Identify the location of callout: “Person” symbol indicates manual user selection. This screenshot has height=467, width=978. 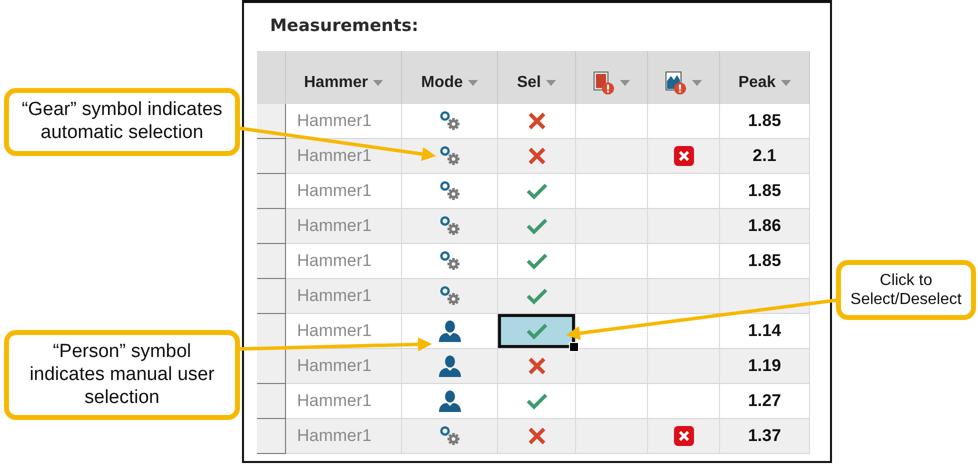
(122, 375).